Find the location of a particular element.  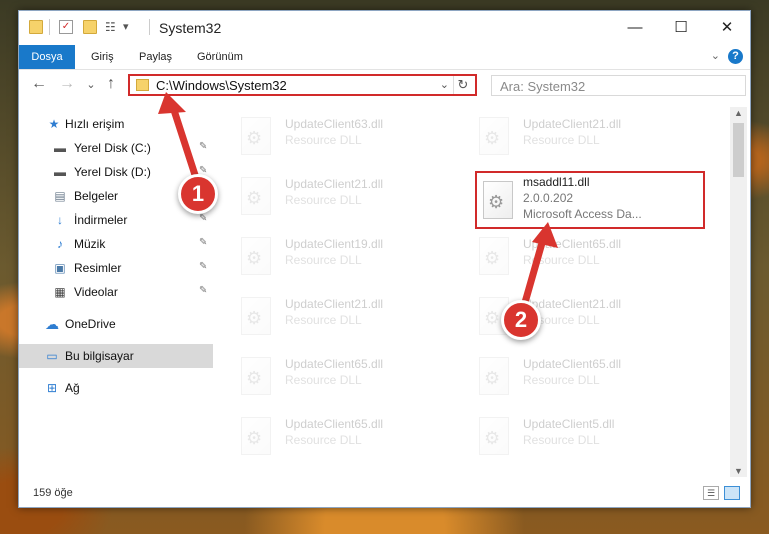

file-tile: ⚙ UpdateClient19.dll Resource DLL is located at coordinates (348, 257).